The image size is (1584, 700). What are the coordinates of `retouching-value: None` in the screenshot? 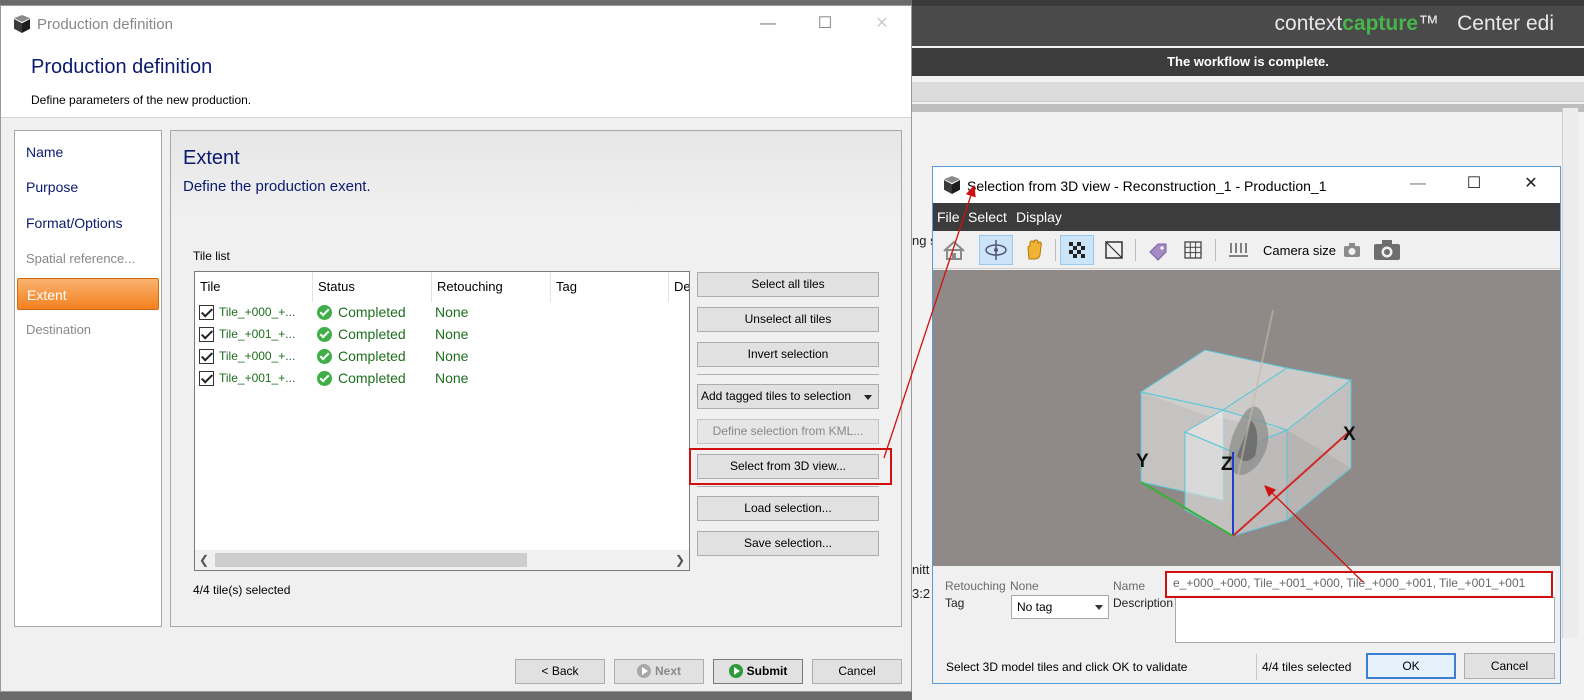 It's located at (1024, 586).